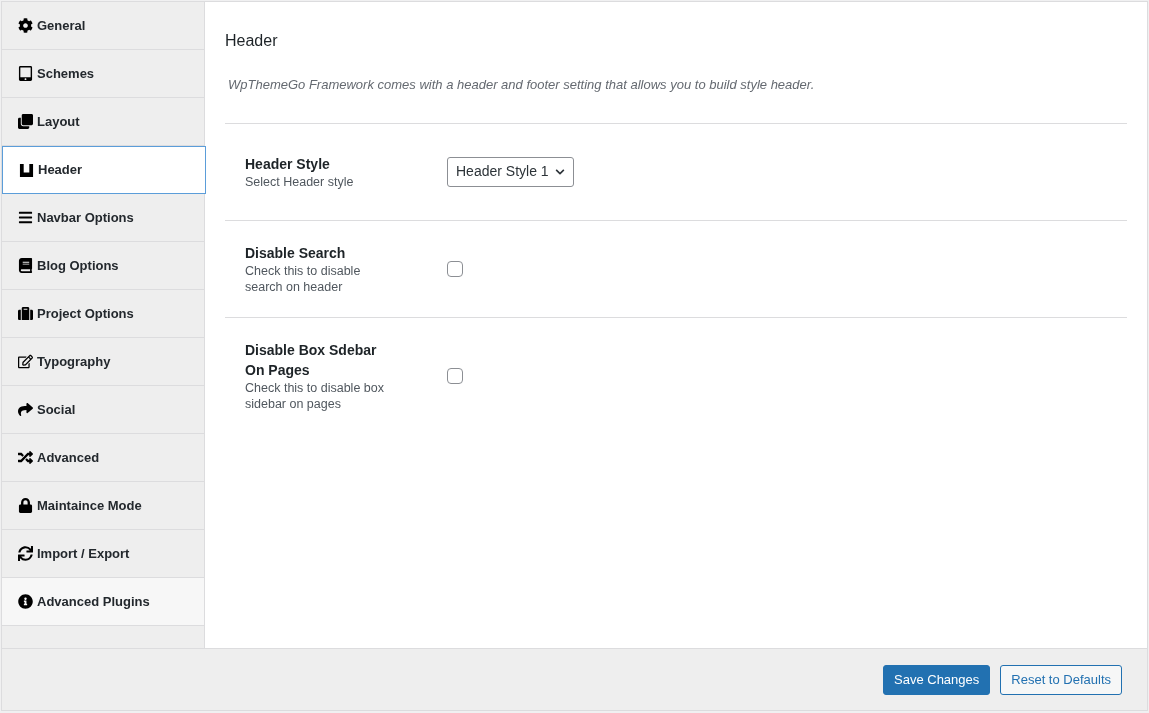 This screenshot has width=1149, height=713. I want to click on sidebar-item: Project Options, so click(103, 314).